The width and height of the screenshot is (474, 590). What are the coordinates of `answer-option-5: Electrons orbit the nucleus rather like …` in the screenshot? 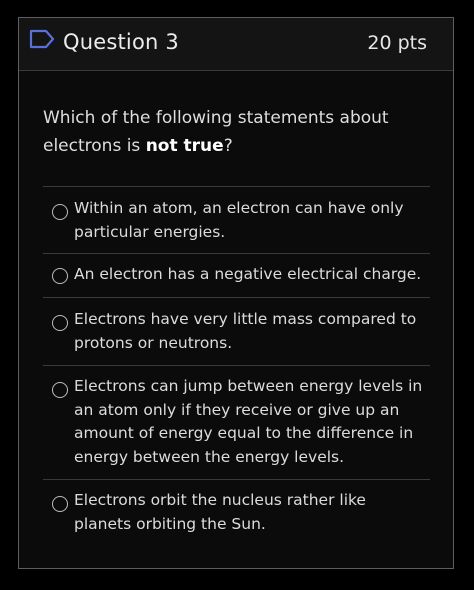 It's located at (236, 512).